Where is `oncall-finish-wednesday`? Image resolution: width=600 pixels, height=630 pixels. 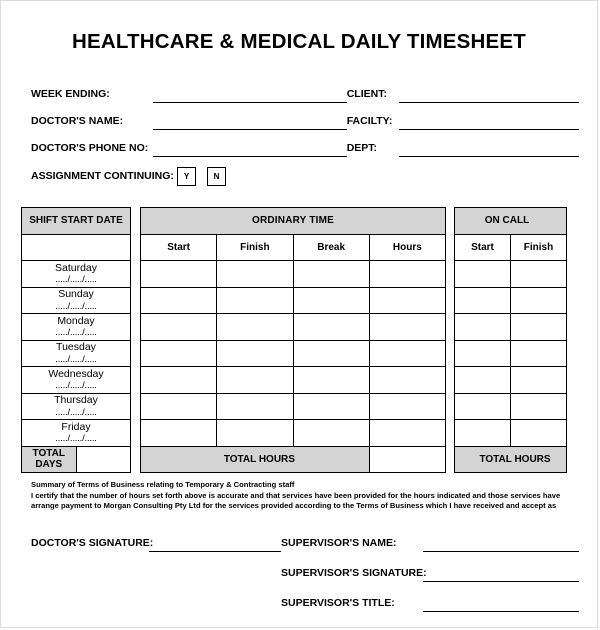
oncall-finish-wednesday is located at coordinates (538, 380).